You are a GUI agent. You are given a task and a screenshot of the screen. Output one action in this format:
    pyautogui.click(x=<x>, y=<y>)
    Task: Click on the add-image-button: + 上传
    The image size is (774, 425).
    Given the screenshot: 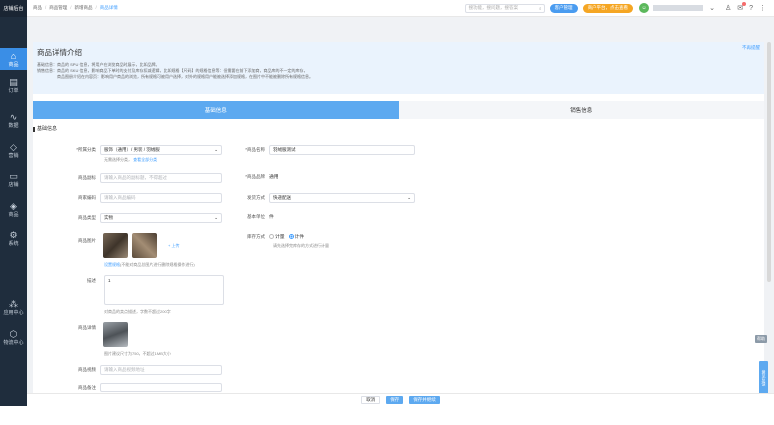 What is the action you would take?
    pyautogui.click(x=173, y=246)
    